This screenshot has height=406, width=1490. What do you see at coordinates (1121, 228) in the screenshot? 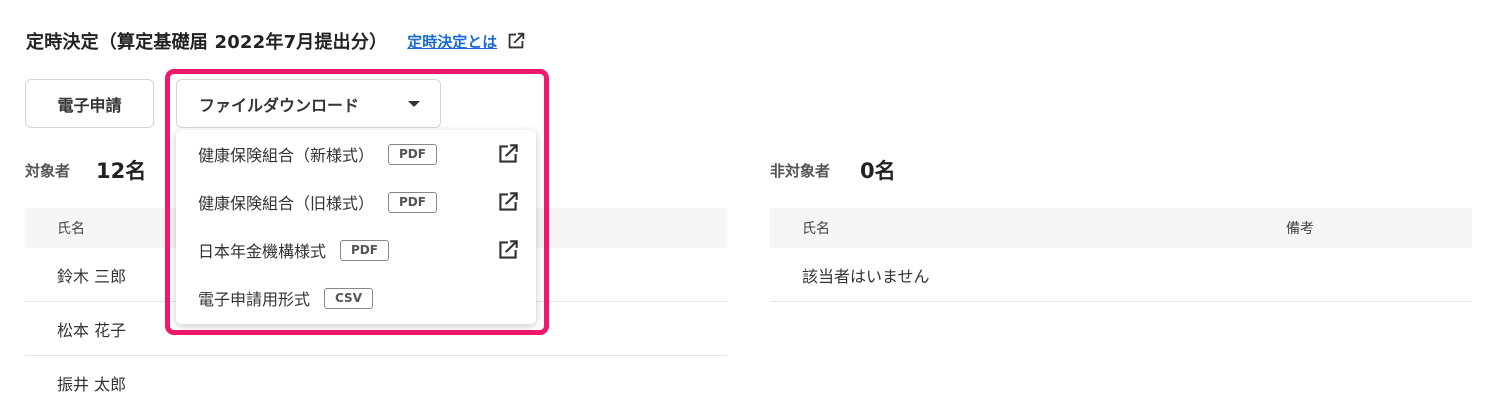
I see `table-header: 氏名 備考` at bounding box center [1121, 228].